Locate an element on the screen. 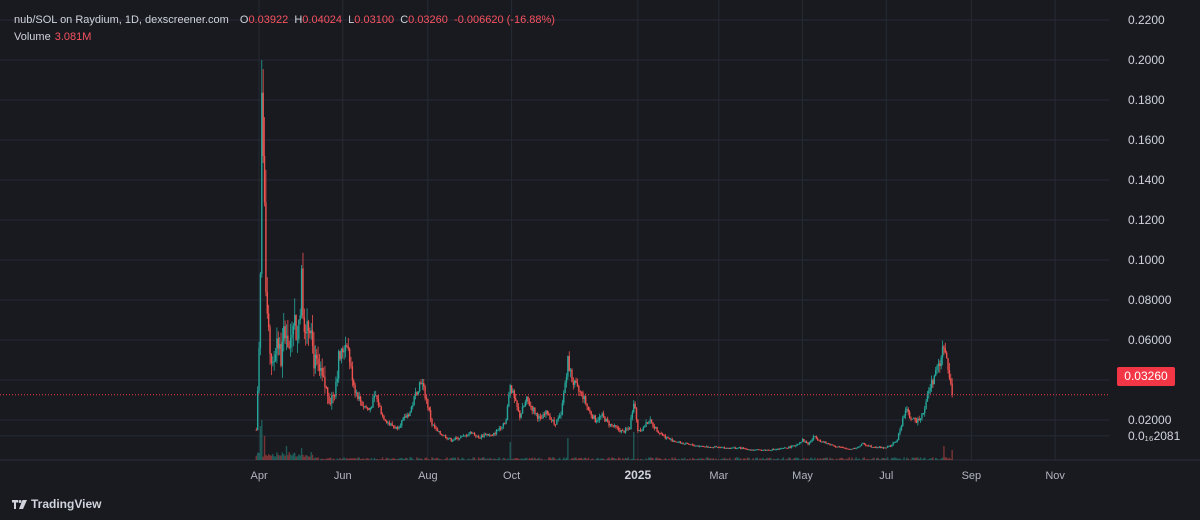  change-value: -0.006620 (-16.88%) is located at coordinates (504, 20).